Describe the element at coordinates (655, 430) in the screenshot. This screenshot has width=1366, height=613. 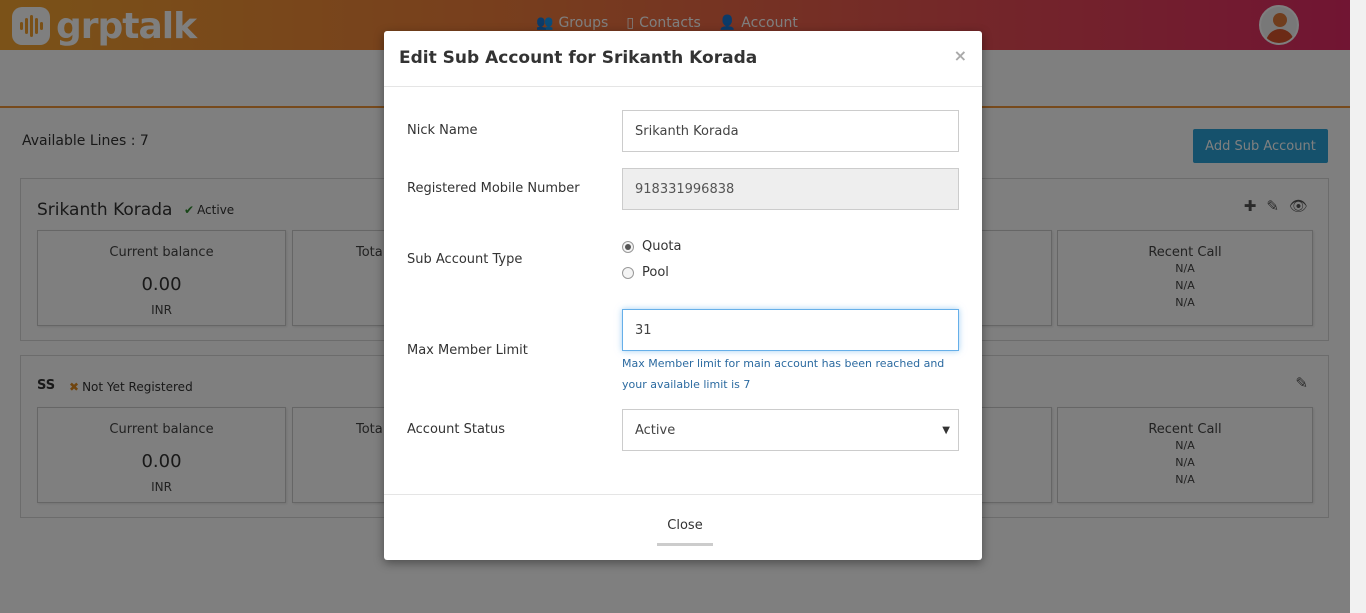
I see `account-status-value: Active` at that location.